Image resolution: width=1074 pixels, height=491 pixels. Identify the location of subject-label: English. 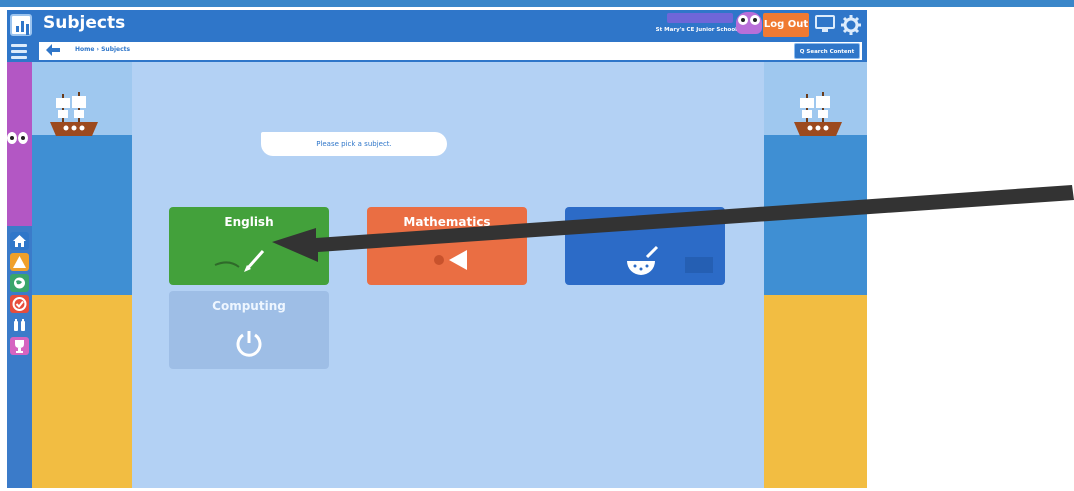
(249, 222).